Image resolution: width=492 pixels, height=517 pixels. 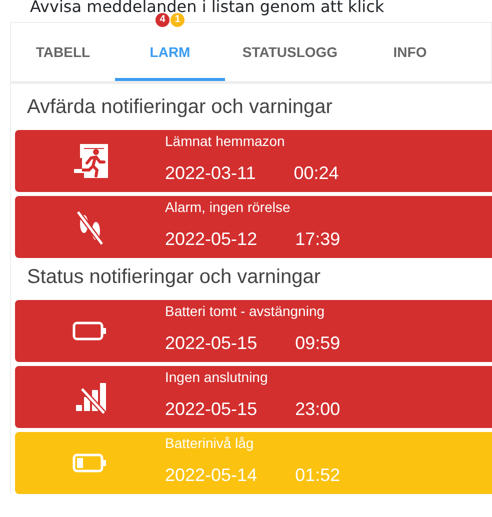 What do you see at coordinates (253, 397) in the screenshot?
I see `notification-item: Ingen anslutning 2022-05-15 23:00` at bounding box center [253, 397].